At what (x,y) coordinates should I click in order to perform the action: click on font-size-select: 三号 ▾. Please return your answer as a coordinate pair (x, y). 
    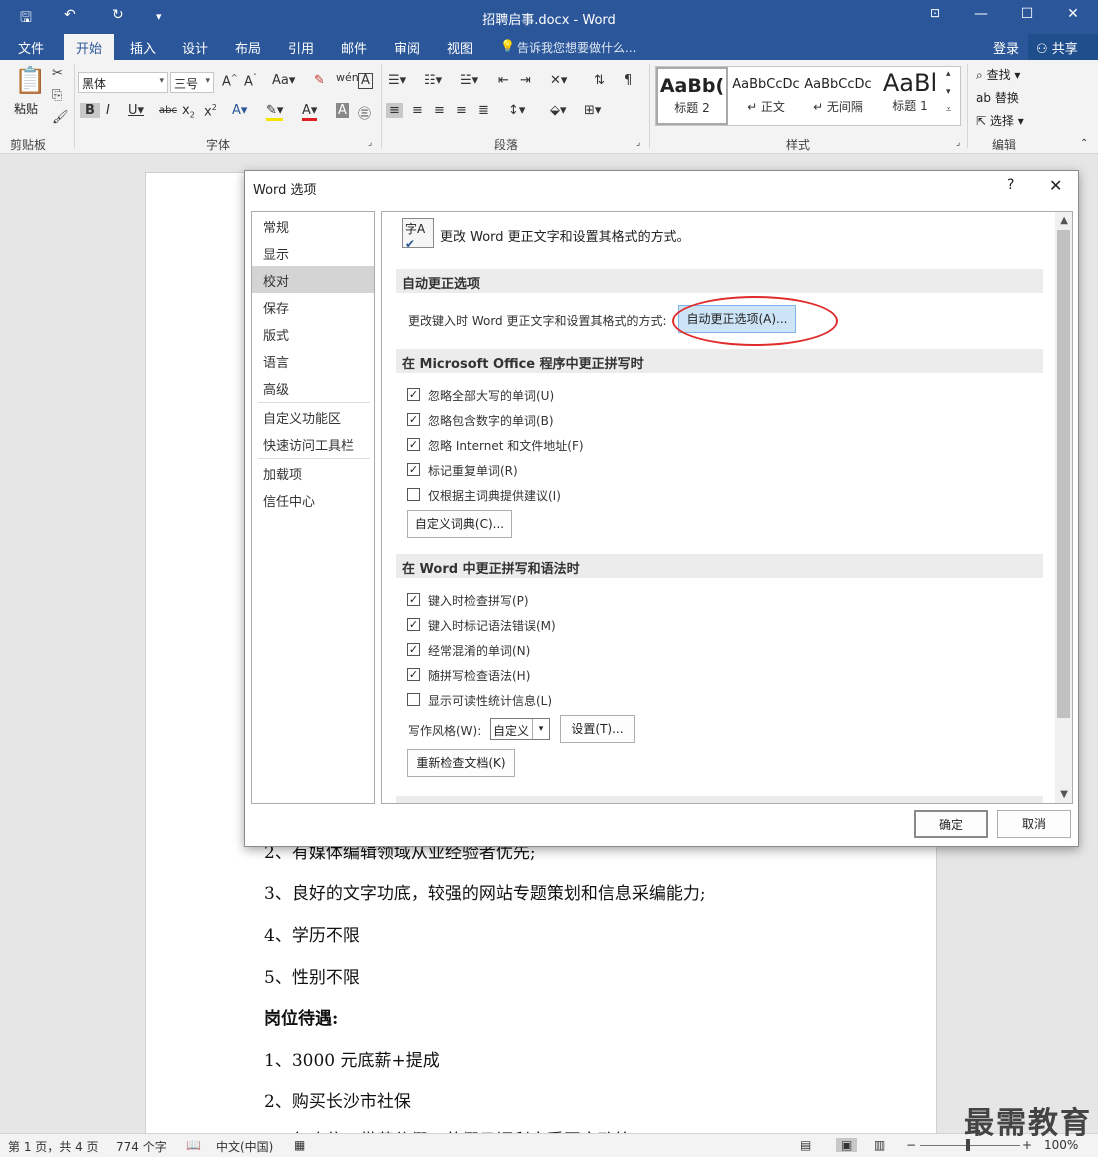
    Looking at the image, I should click on (192, 82).